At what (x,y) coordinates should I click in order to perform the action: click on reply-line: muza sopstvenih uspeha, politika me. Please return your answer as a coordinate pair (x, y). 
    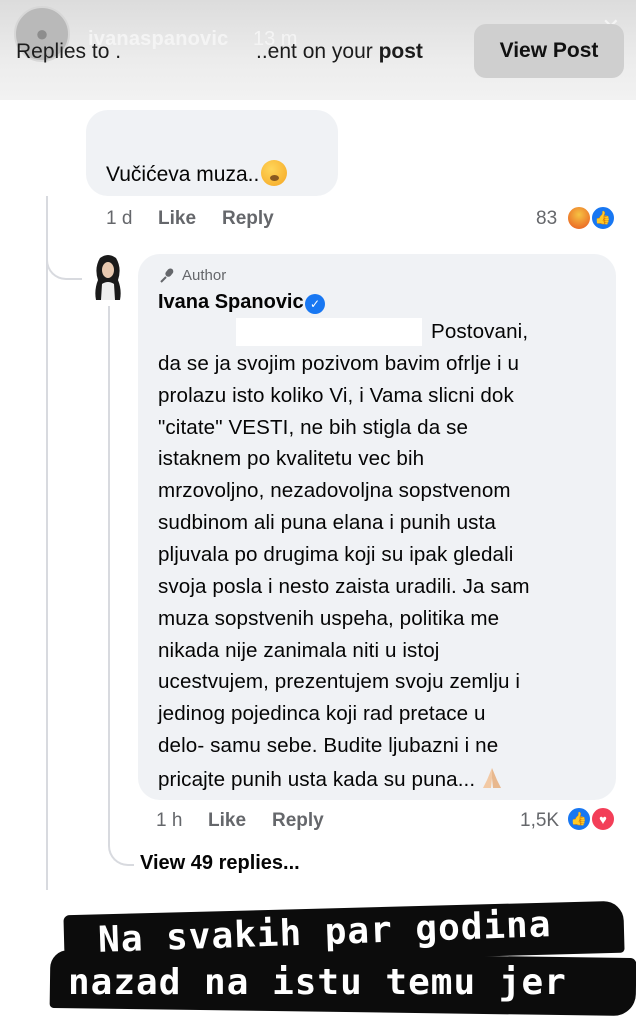
    Looking at the image, I should click on (329, 618).